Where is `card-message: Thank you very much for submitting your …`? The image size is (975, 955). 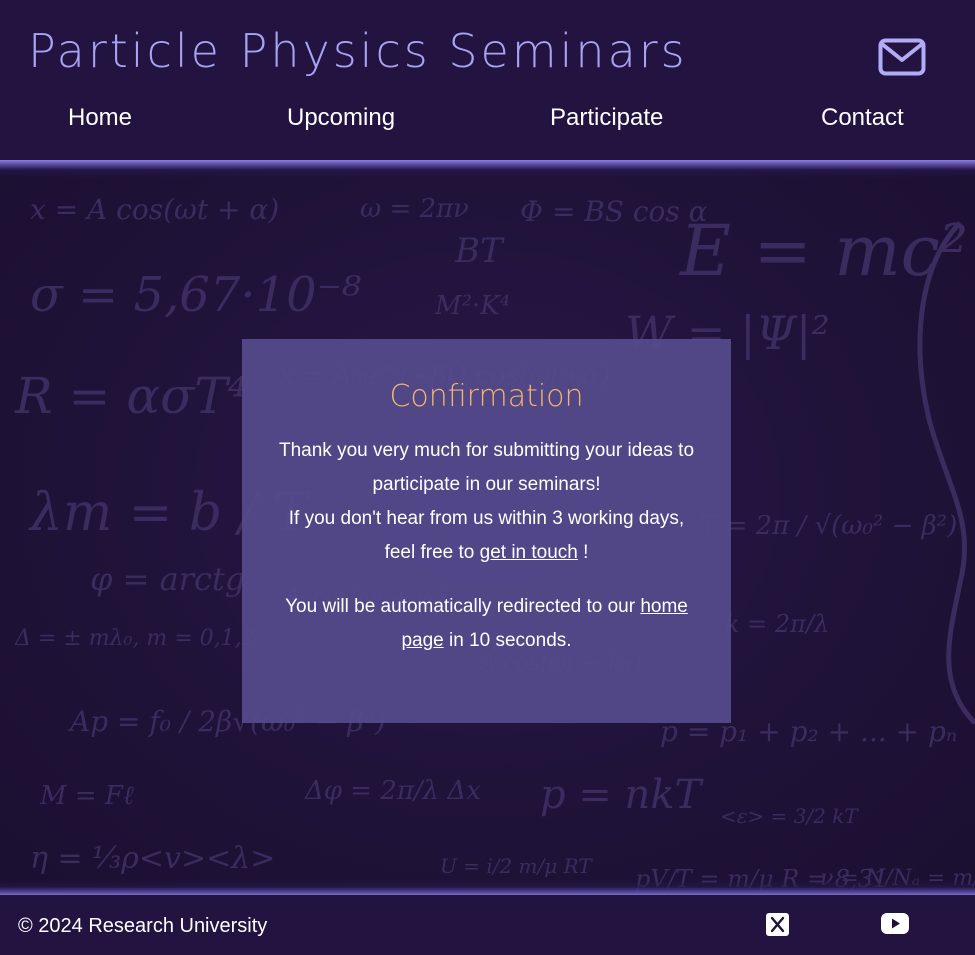
card-message: Thank you very much for submitting your … is located at coordinates (486, 502).